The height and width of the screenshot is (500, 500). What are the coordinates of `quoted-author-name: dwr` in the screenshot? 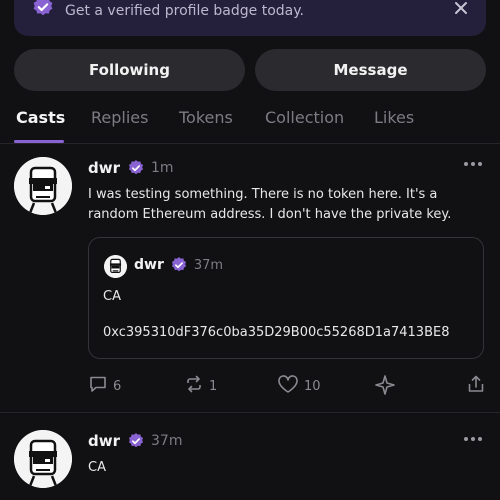 It's located at (149, 265).